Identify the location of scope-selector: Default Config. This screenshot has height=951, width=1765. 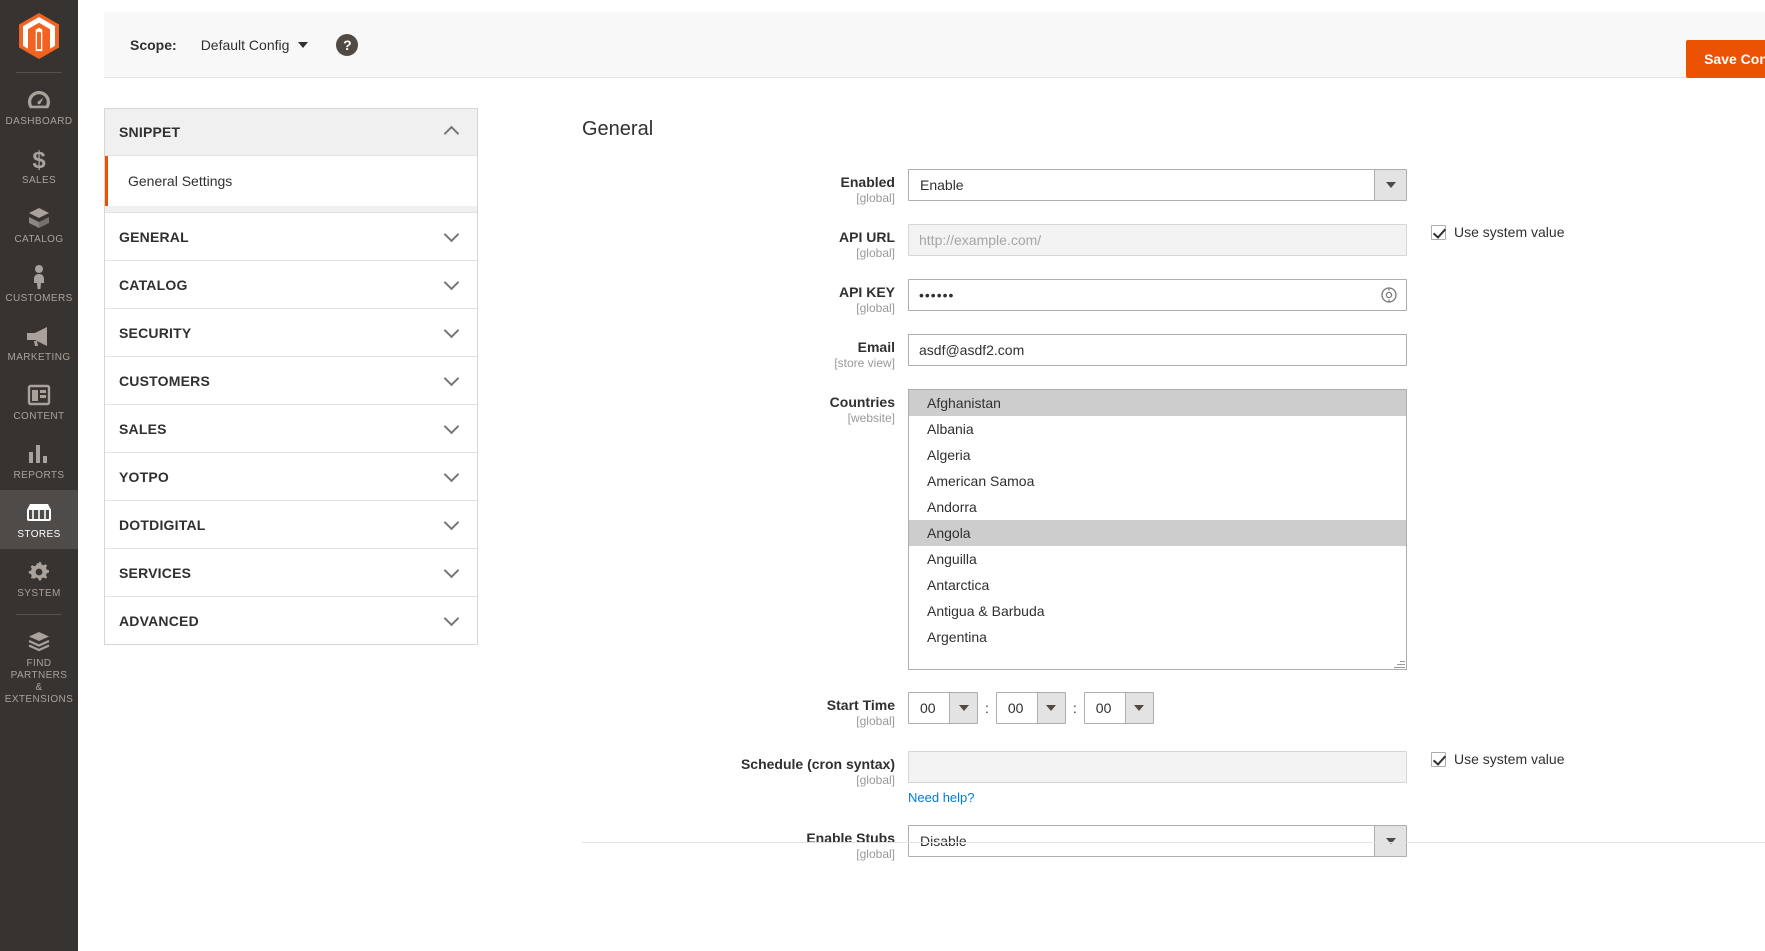
(255, 45).